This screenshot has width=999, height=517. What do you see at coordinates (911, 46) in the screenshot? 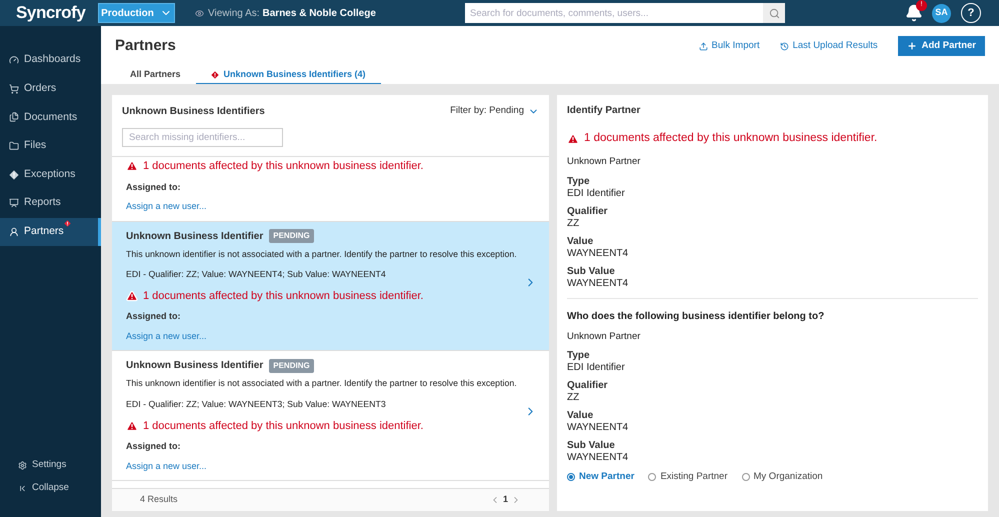
I see `plus-icon` at bounding box center [911, 46].